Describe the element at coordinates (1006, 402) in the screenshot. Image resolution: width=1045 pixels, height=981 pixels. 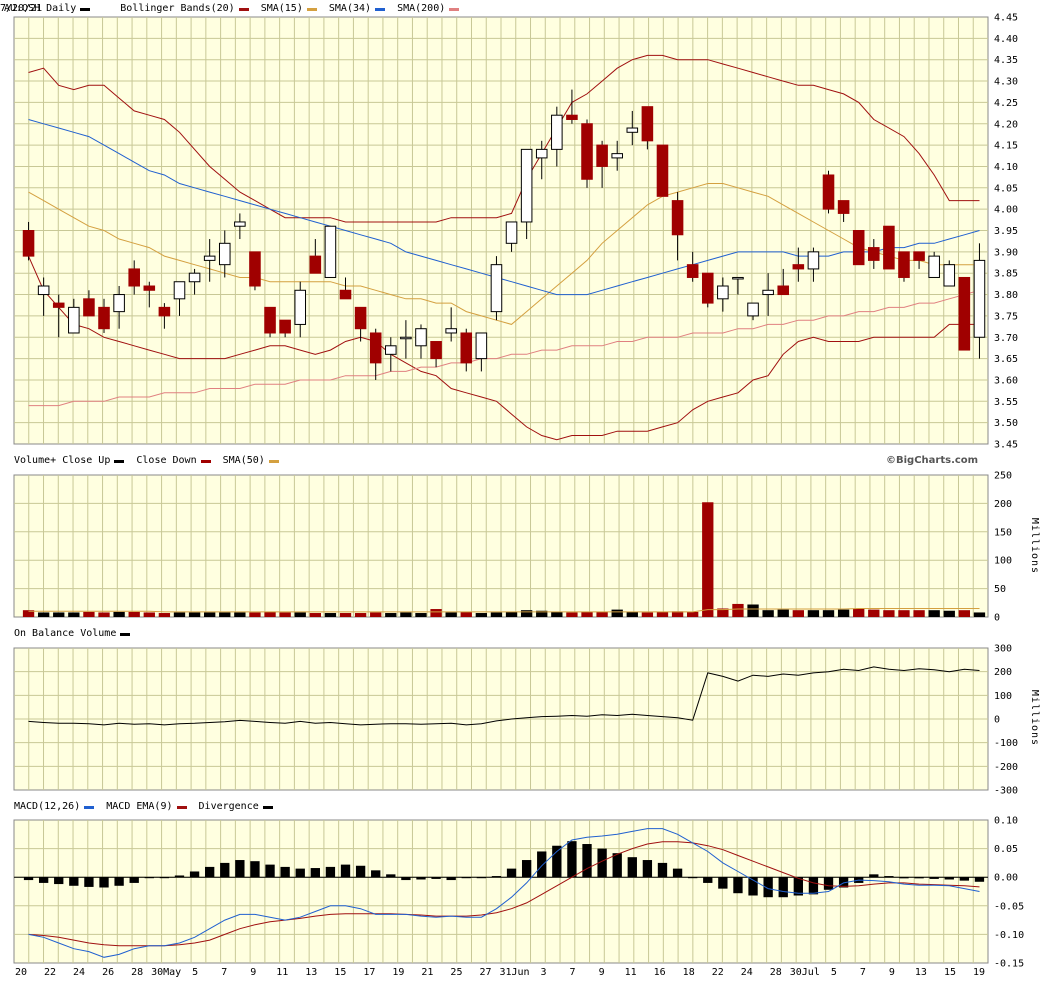
I see `price-tick-label: 3.55` at that location.